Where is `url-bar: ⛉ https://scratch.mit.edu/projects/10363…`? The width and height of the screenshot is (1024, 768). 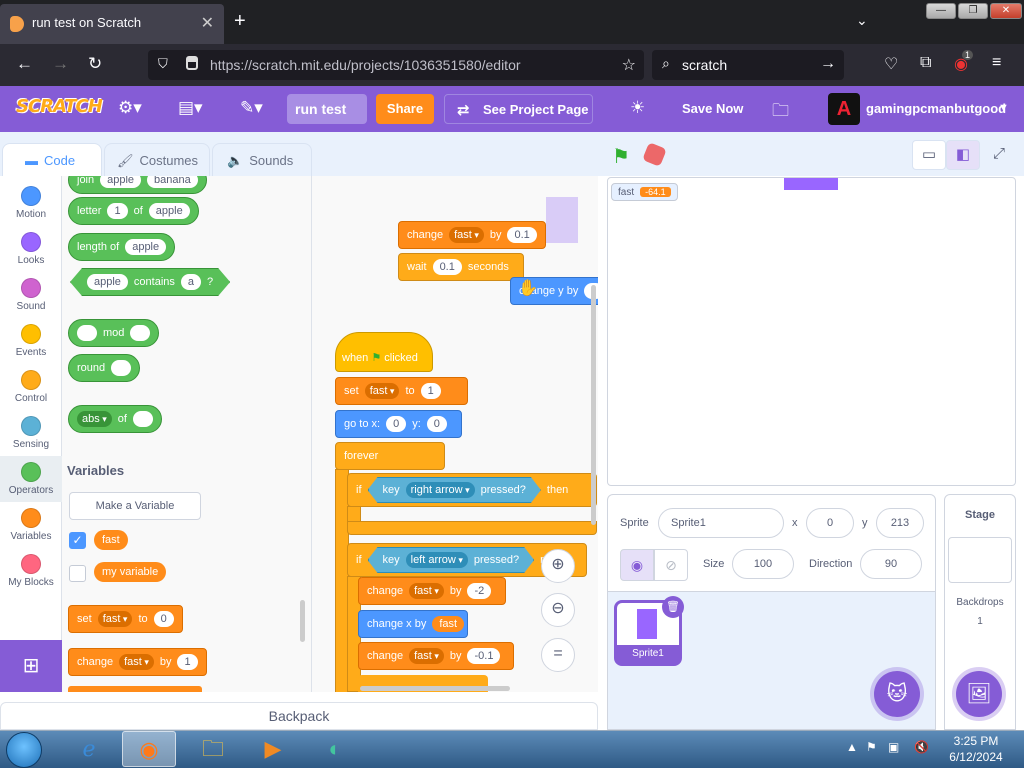 url-bar: ⛉ https://scratch.mit.edu/projects/10363… is located at coordinates (396, 65).